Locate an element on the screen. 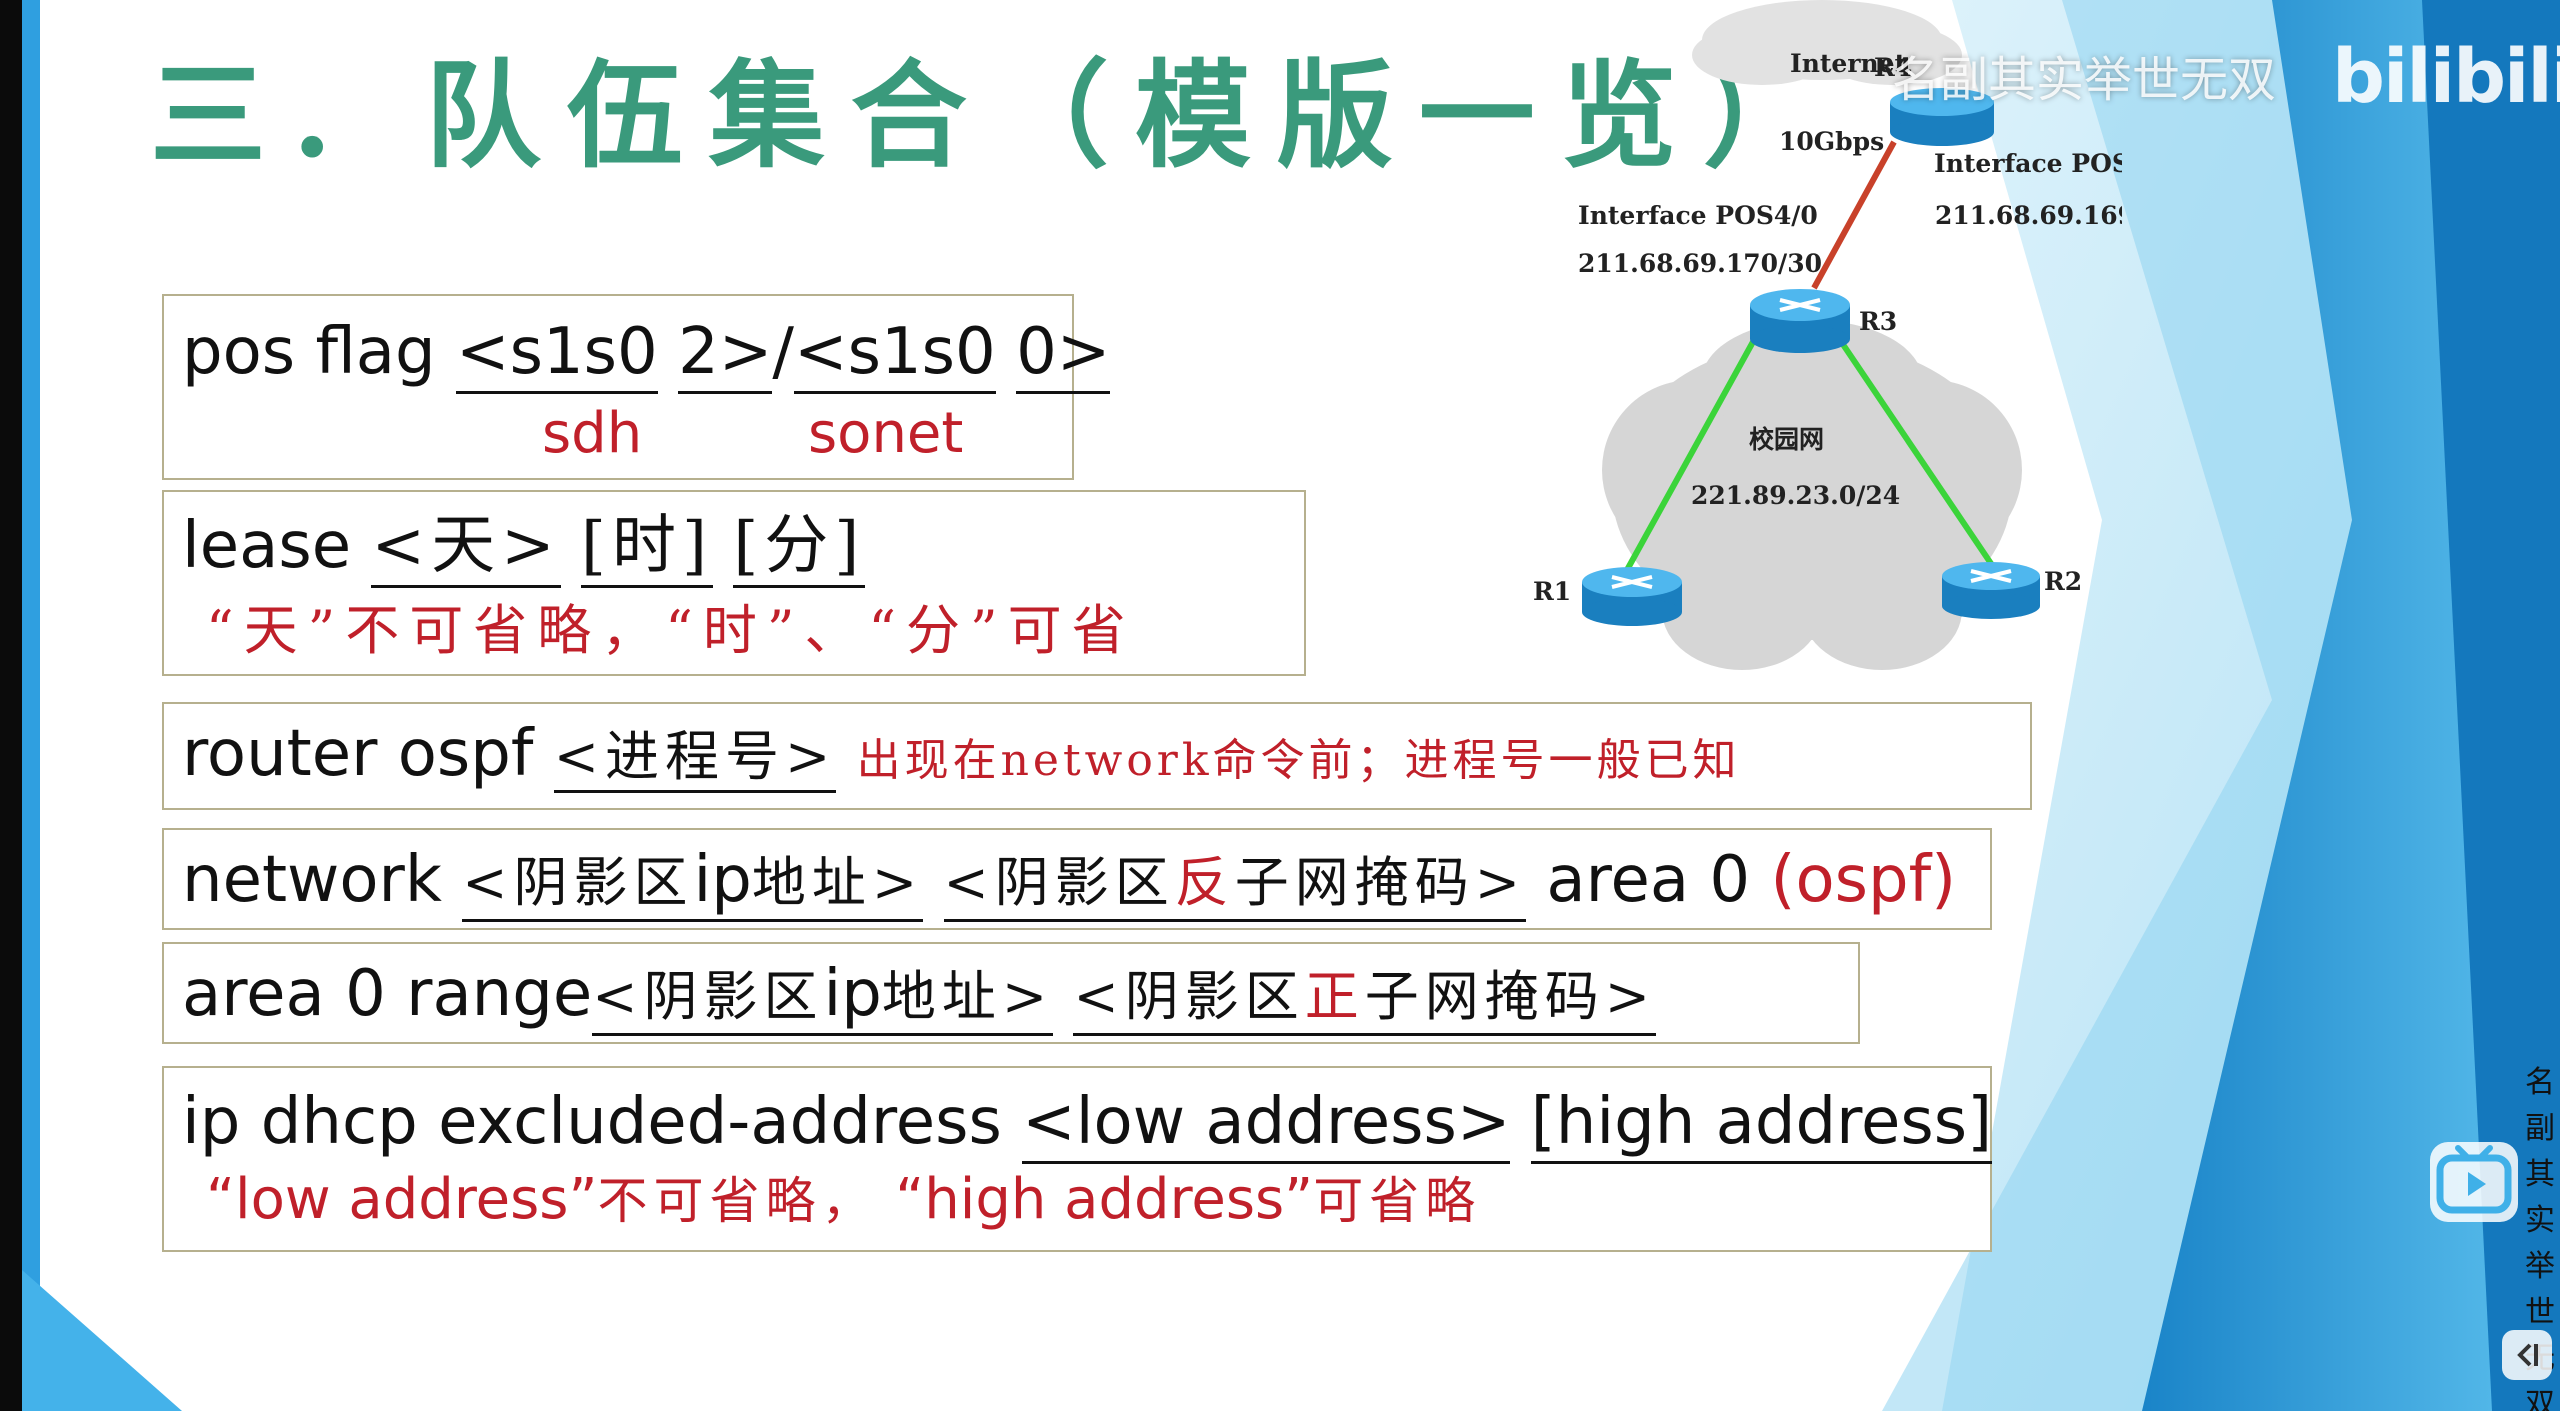  r4-interface: Interface POS4/0 is located at coordinates (2028, 163).